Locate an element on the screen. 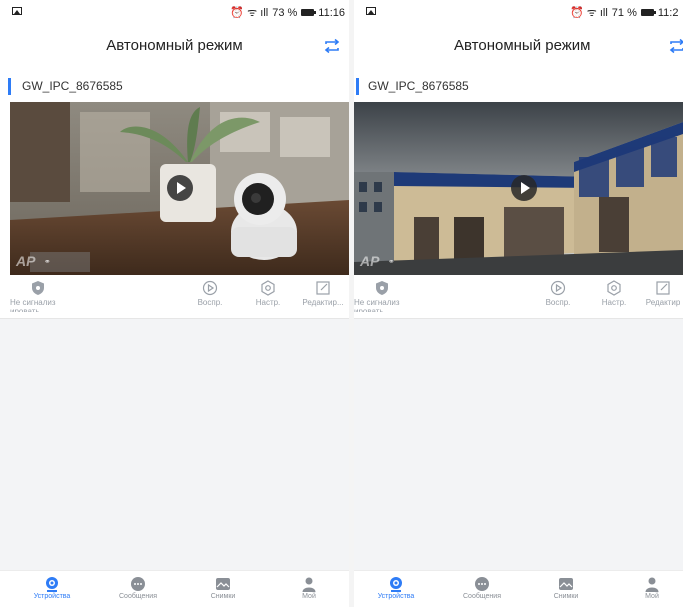 The width and height of the screenshot is (683, 607). status-bar: ⏰ ᯤ ıll 73 % 11:16 is located at coordinates (174, 12).